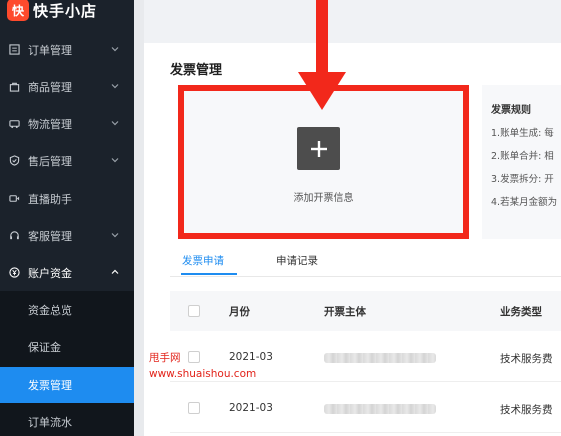  I want to click on sidebar-item-label: 商品管理, so click(50, 87).